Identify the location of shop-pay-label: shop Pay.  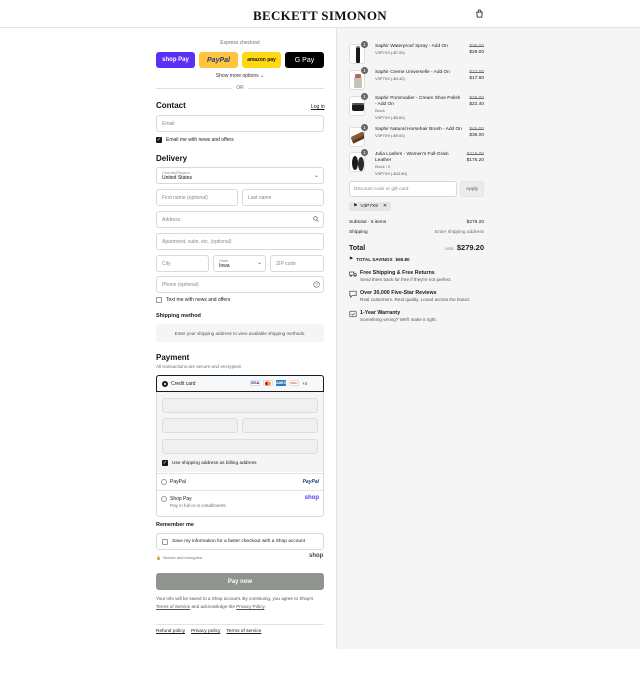
(175, 60).